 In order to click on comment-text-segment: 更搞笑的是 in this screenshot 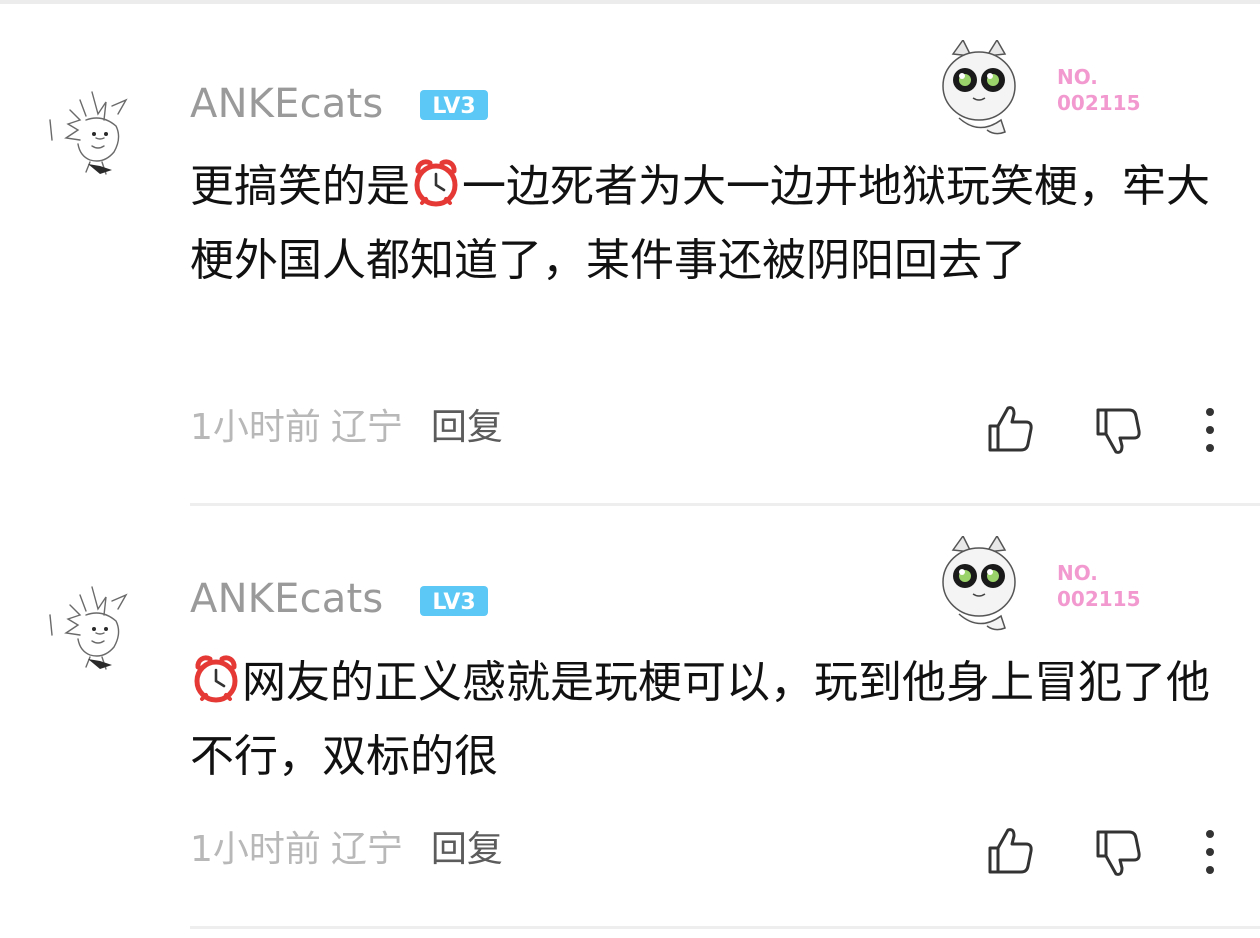, I will do `click(300, 186)`.